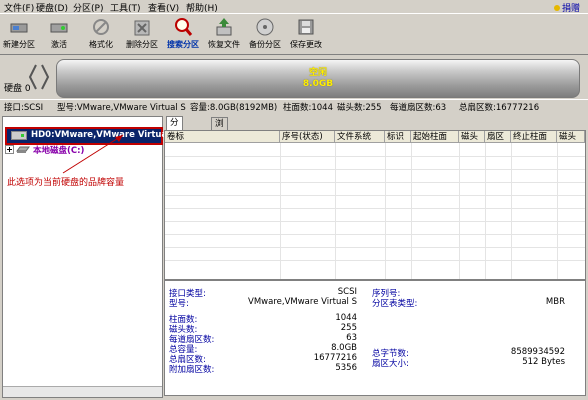  I want to click on save-changes-button: 保存更改, so click(306, 35).